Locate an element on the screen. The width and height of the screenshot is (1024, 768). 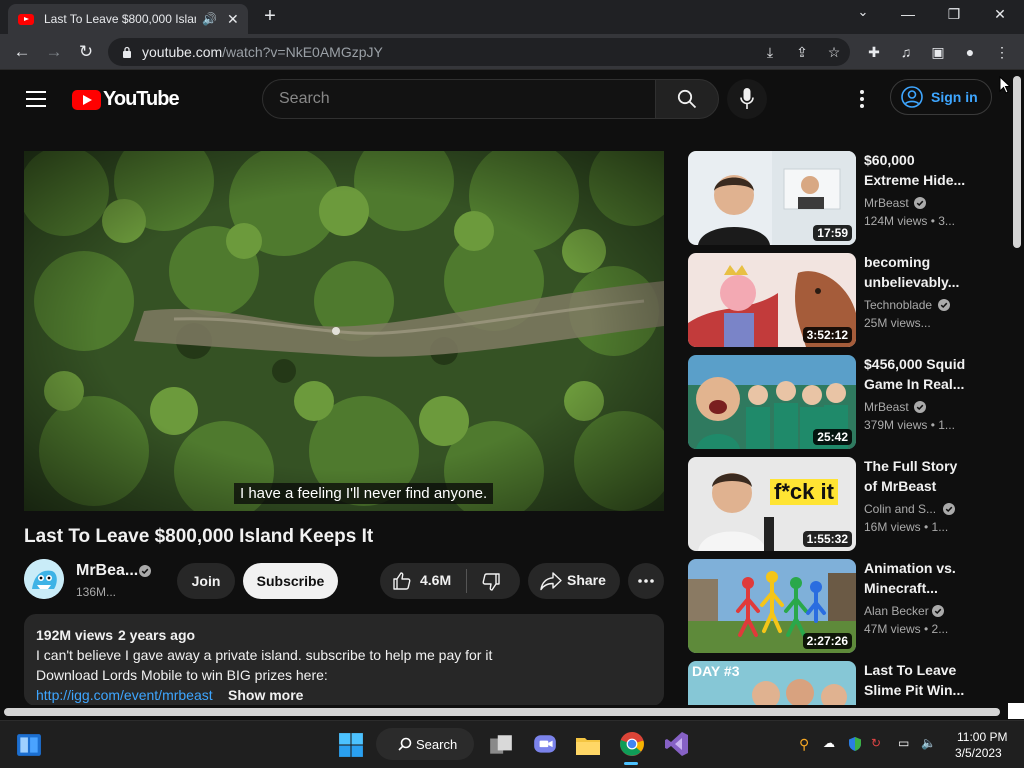
security-shield-icon is located at coordinates (855, 744).